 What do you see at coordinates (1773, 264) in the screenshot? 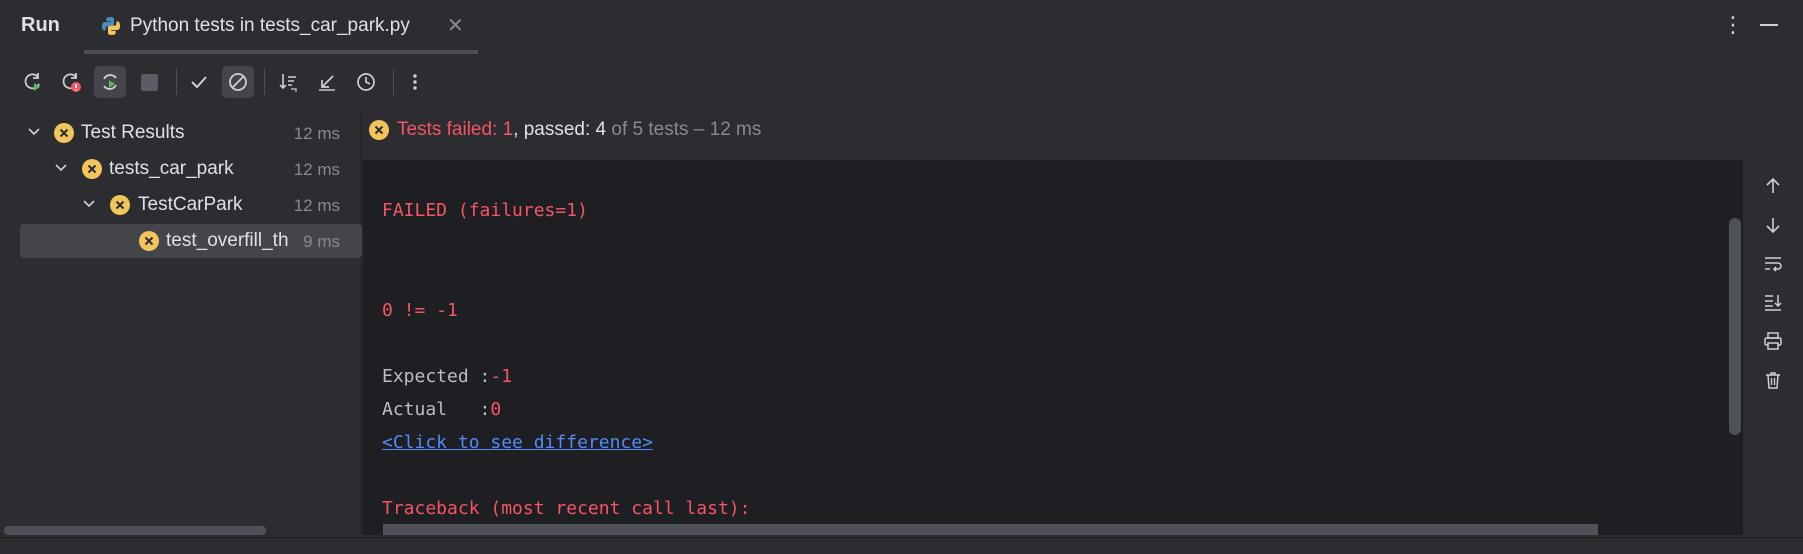
I see `soft-wrap-icon` at bounding box center [1773, 264].